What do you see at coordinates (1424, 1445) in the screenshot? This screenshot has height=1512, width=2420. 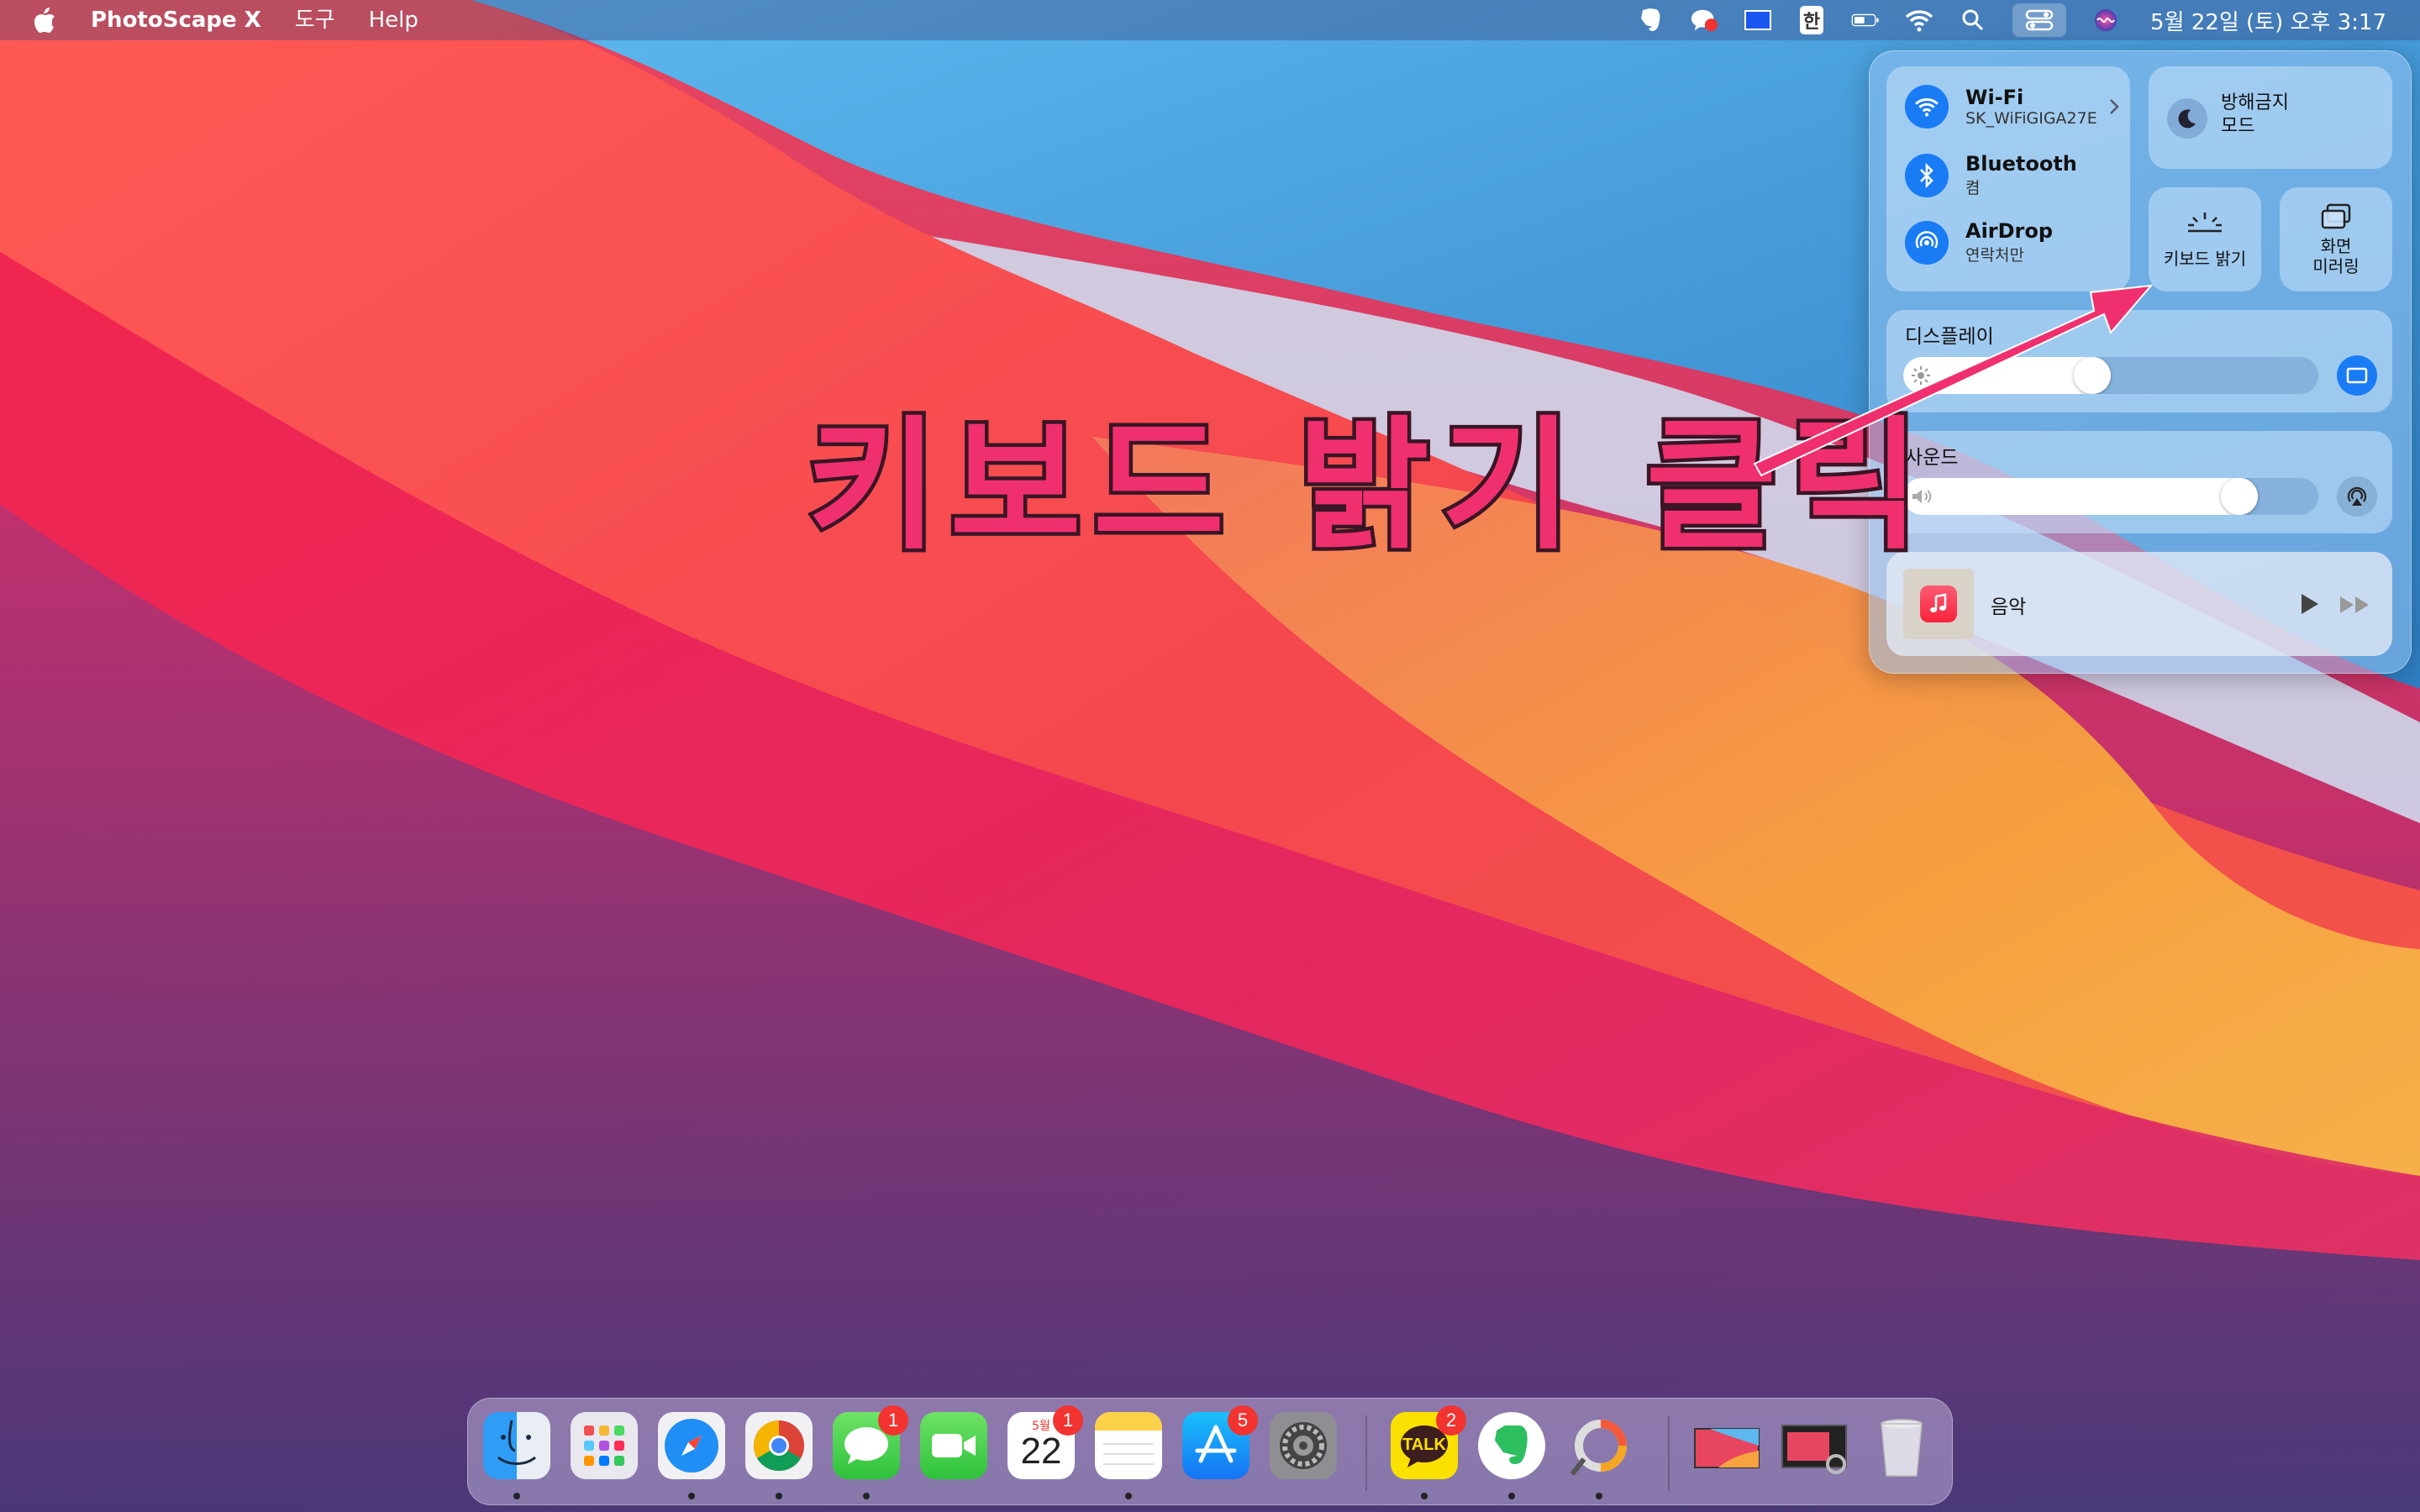 I see `kakaotalk-label: TALK` at bounding box center [1424, 1445].